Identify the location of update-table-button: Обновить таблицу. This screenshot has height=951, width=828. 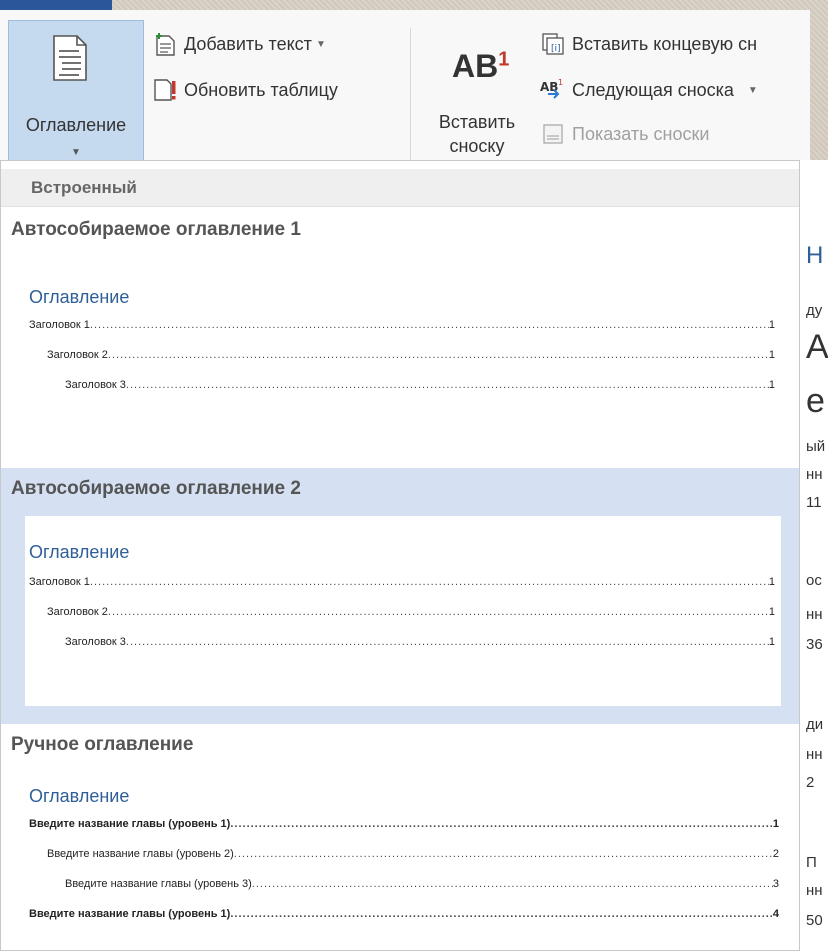
(245, 90).